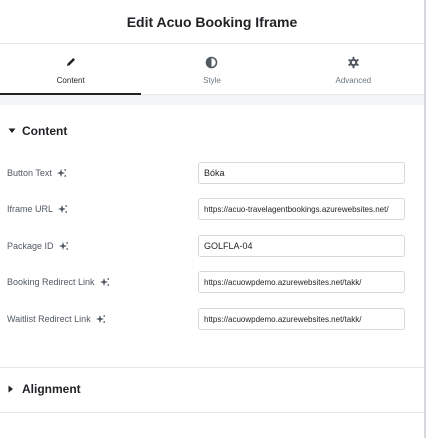 This screenshot has width=426, height=438. I want to click on caret-down-icon, so click(13, 131).